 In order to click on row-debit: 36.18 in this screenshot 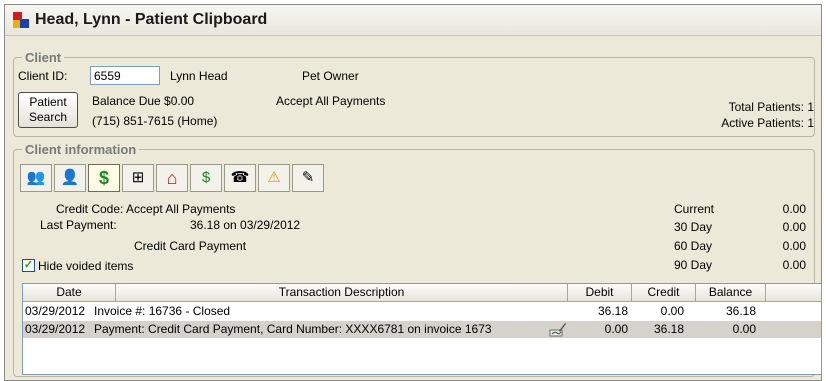, I will do `click(612, 311)`.